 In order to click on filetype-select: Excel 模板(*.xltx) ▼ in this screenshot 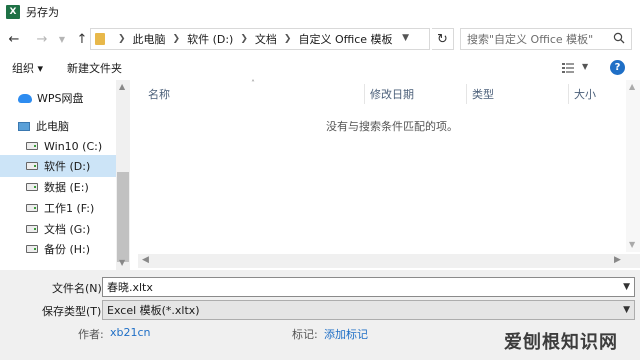, I will do `click(368, 310)`.